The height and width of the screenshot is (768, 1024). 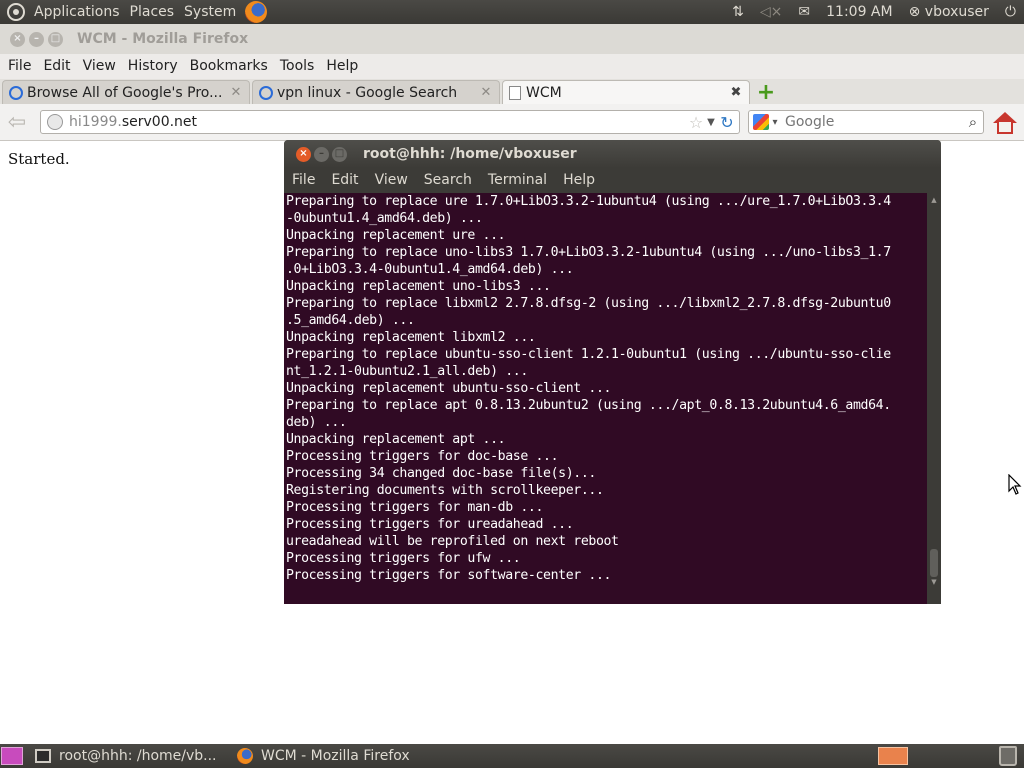 What do you see at coordinates (872, 122) in the screenshot?
I see `search-input` at bounding box center [872, 122].